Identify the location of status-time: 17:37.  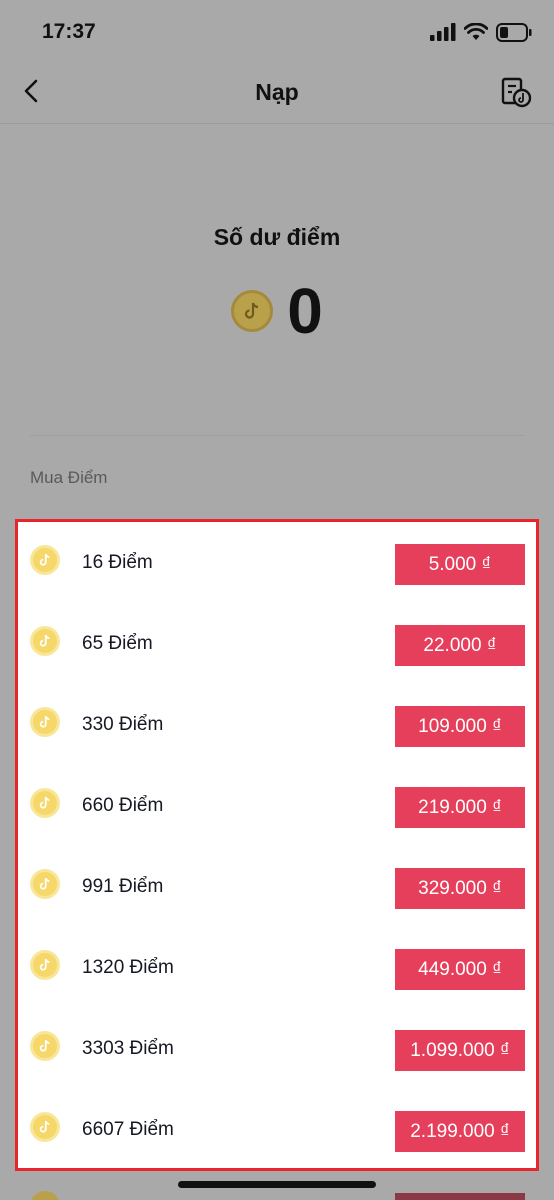
(69, 31).